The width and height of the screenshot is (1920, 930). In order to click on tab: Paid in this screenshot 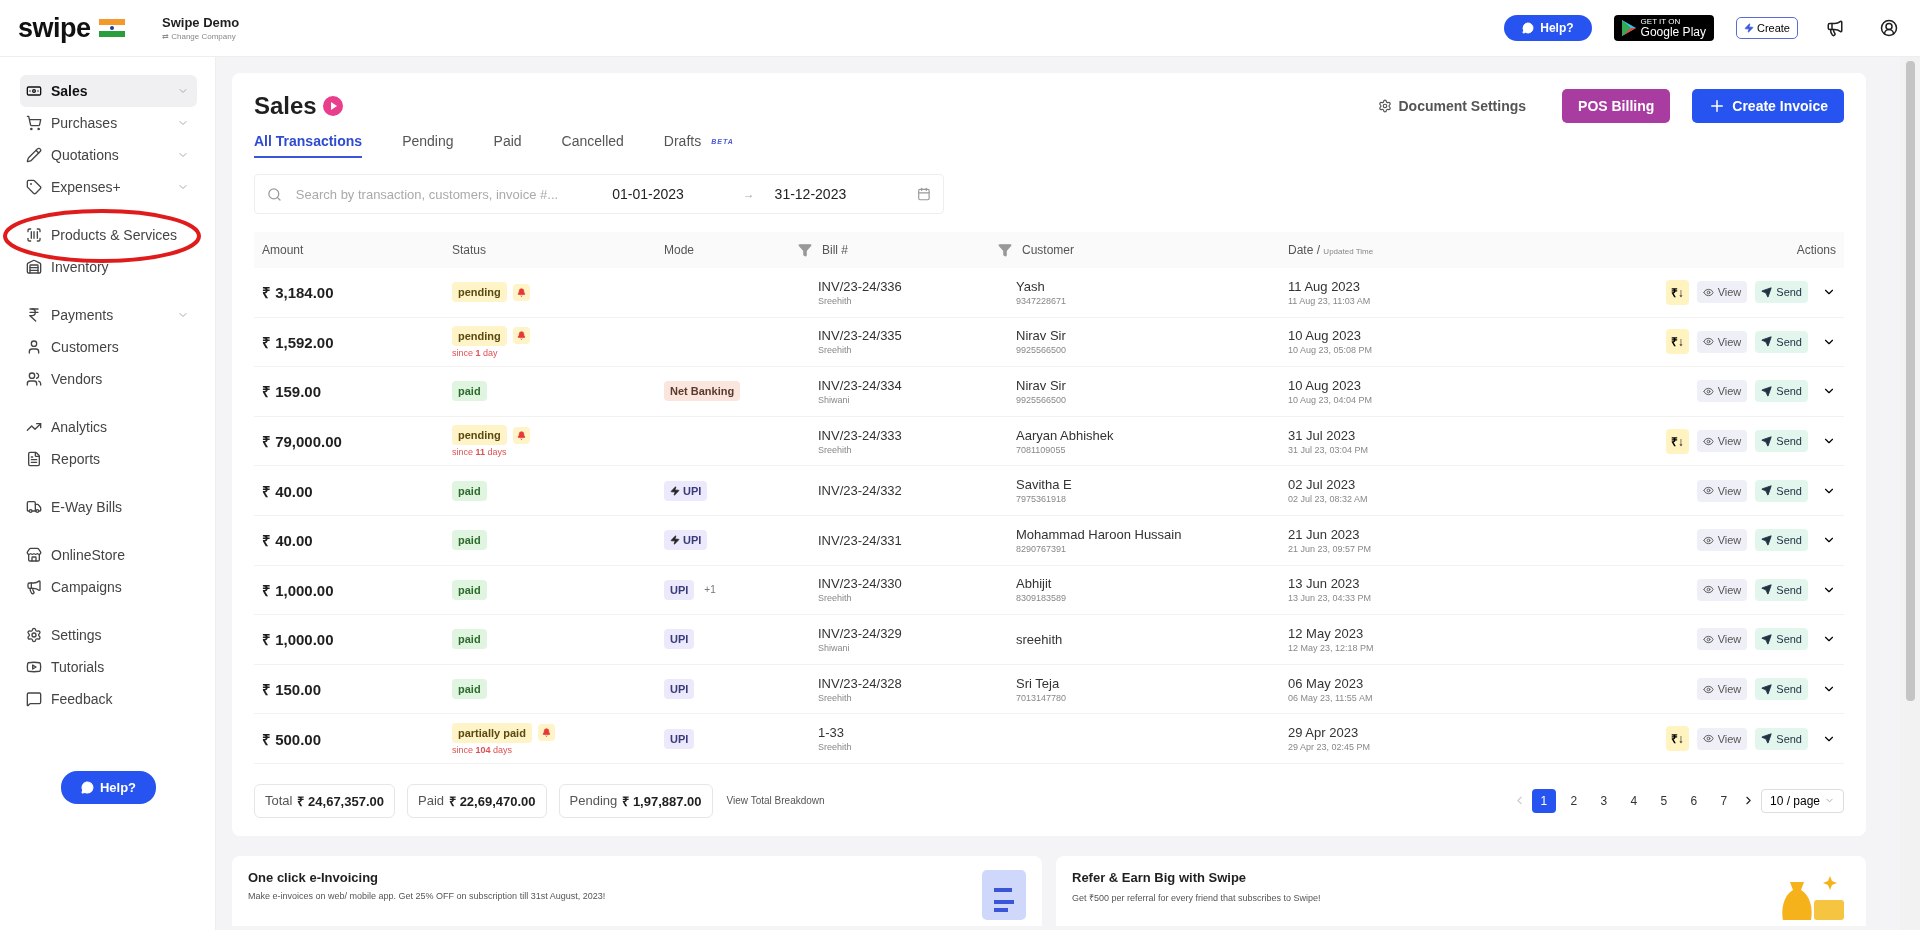, I will do `click(507, 141)`.